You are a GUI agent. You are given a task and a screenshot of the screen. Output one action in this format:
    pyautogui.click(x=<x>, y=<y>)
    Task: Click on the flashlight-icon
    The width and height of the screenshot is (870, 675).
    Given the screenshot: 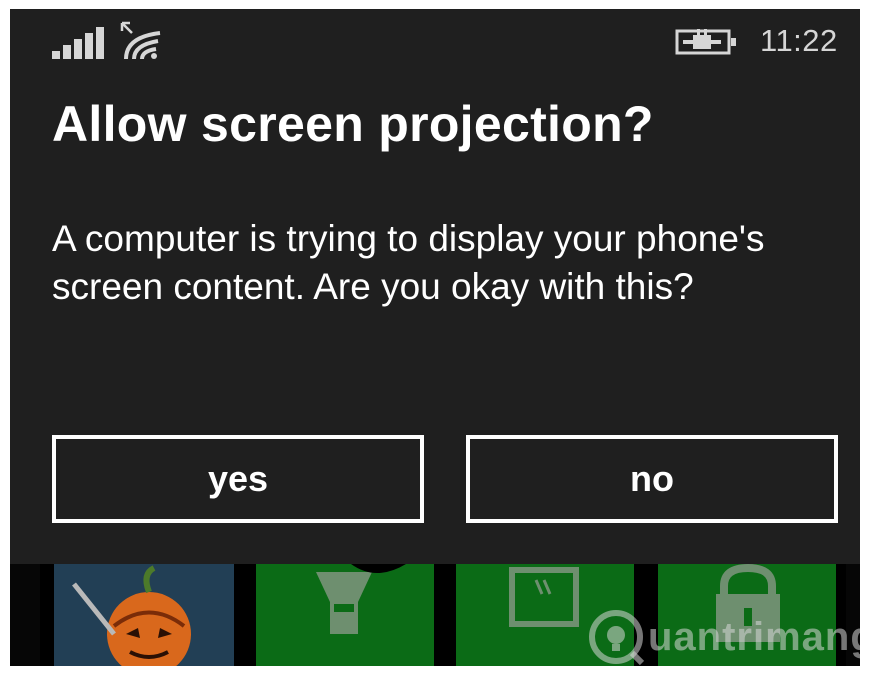 What is the action you would take?
    pyautogui.click(x=361, y=599)
    